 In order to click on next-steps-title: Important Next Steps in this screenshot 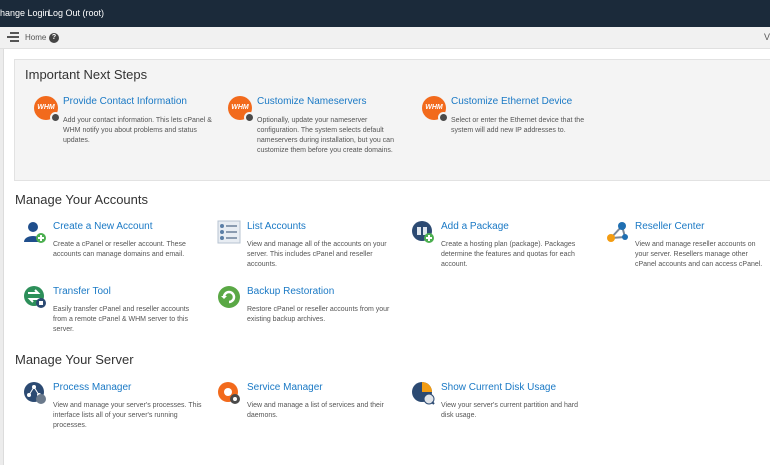, I will do `click(86, 74)`.